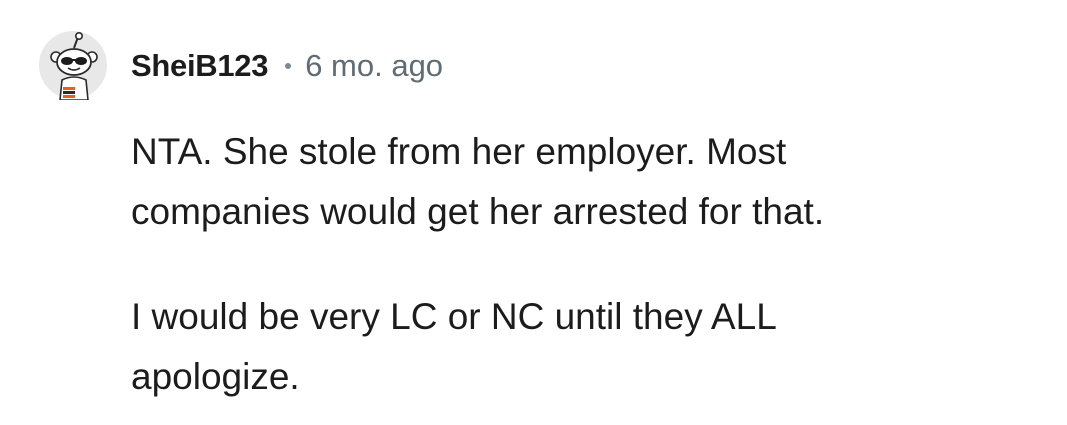  I want to click on separator-dot, so click(288, 66).